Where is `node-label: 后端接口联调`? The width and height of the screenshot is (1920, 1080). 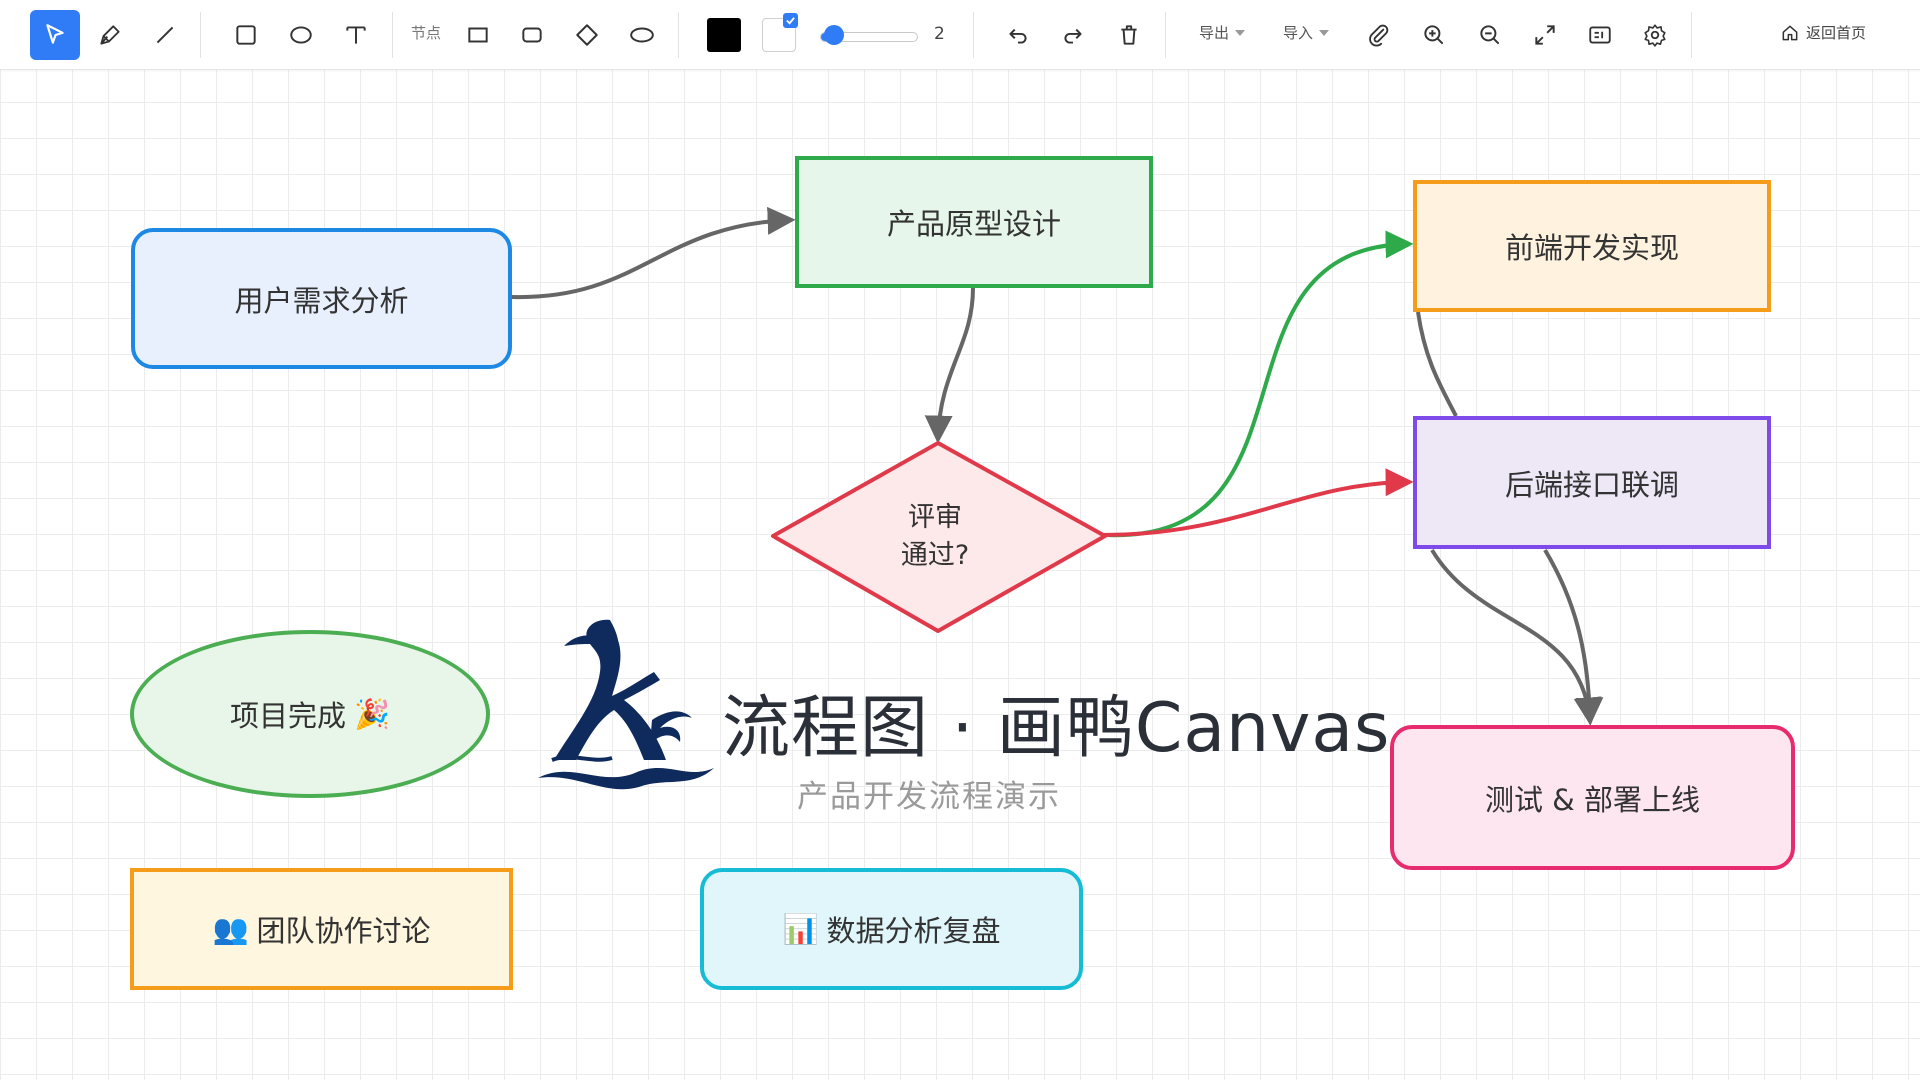
node-label: 后端接口联调 is located at coordinates (1591, 484).